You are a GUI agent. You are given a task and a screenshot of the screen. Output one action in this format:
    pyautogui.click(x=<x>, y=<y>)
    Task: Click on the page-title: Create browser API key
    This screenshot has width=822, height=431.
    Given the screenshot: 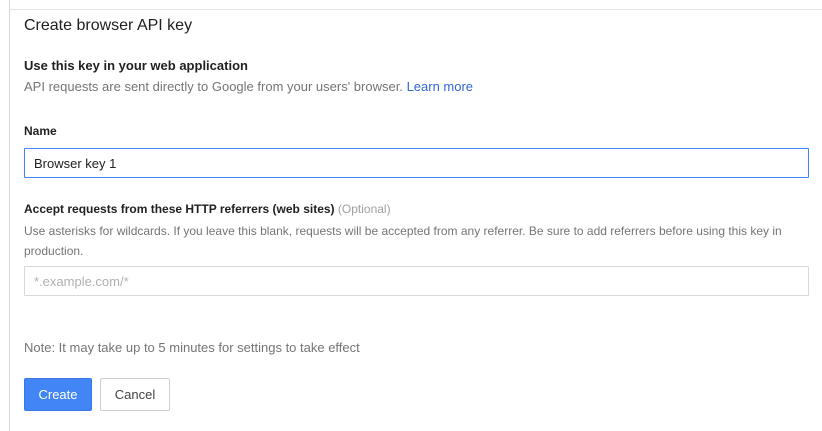 What is the action you would take?
    pyautogui.click(x=108, y=25)
    